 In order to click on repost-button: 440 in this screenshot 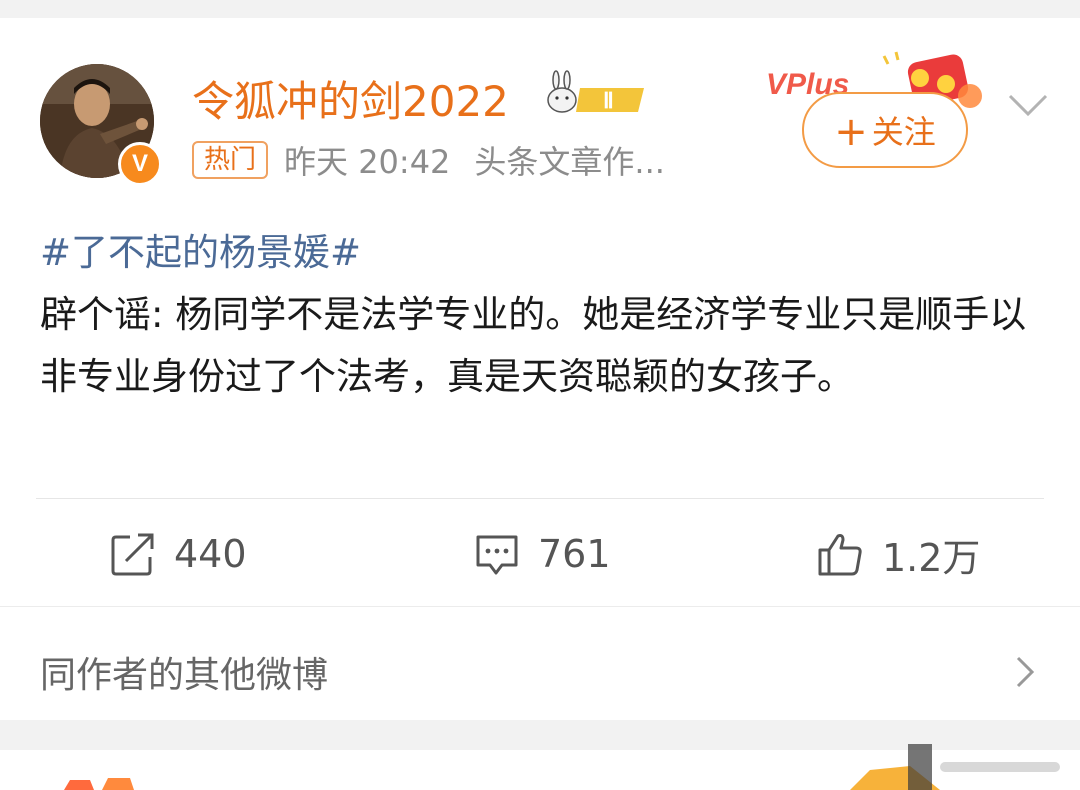, I will do `click(178, 554)`.